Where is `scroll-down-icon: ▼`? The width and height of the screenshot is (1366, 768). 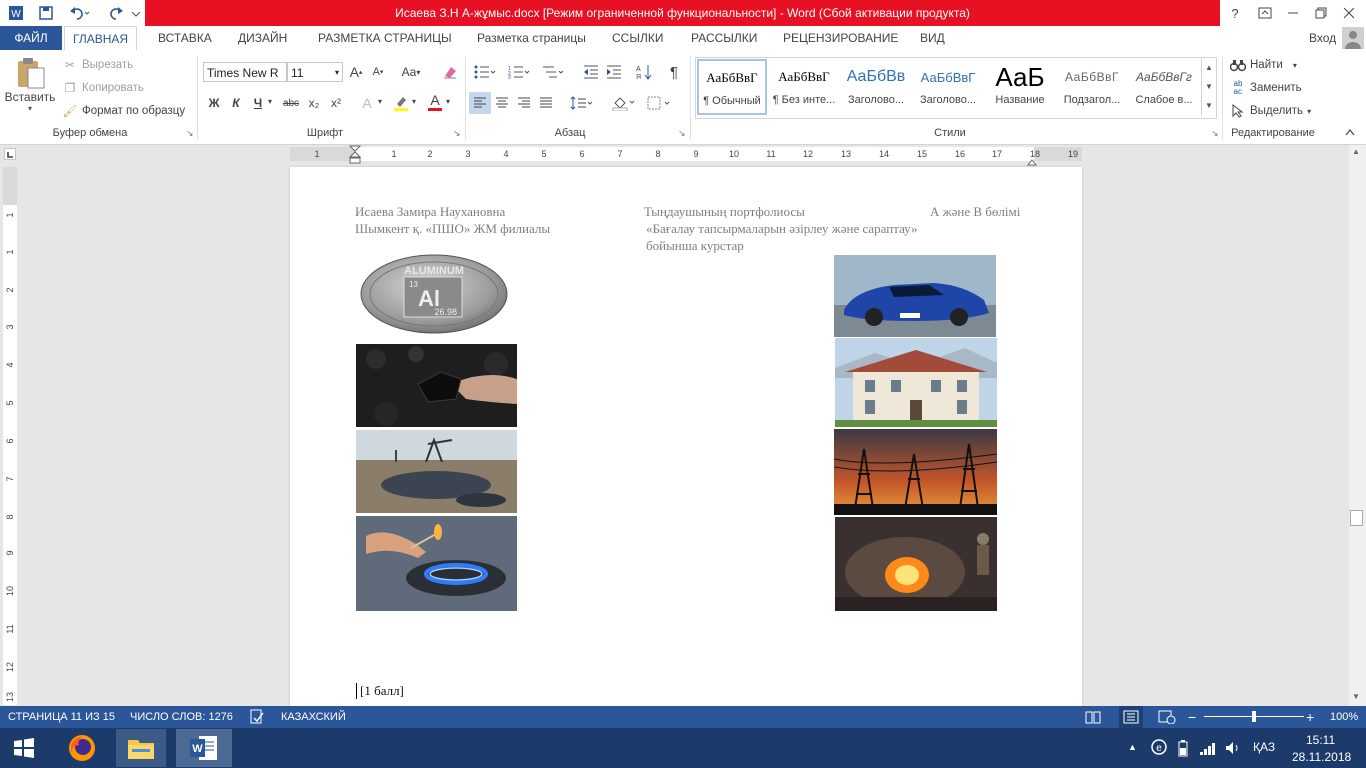
scroll-down-icon: ▼ is located at coordinates (1356, 696).